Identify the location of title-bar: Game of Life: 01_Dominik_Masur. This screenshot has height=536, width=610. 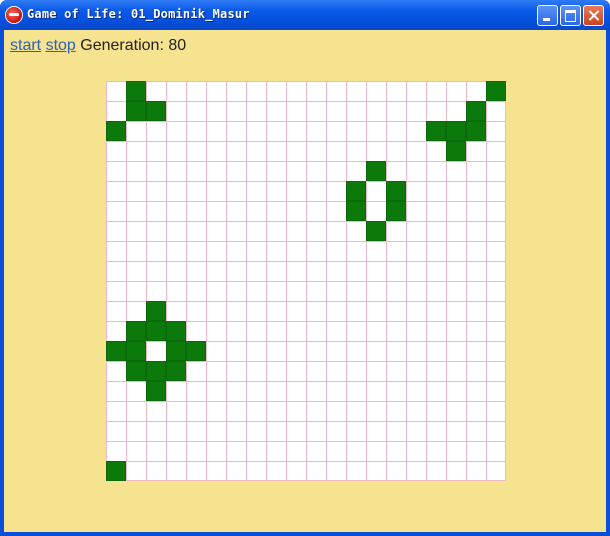
(305, 15).